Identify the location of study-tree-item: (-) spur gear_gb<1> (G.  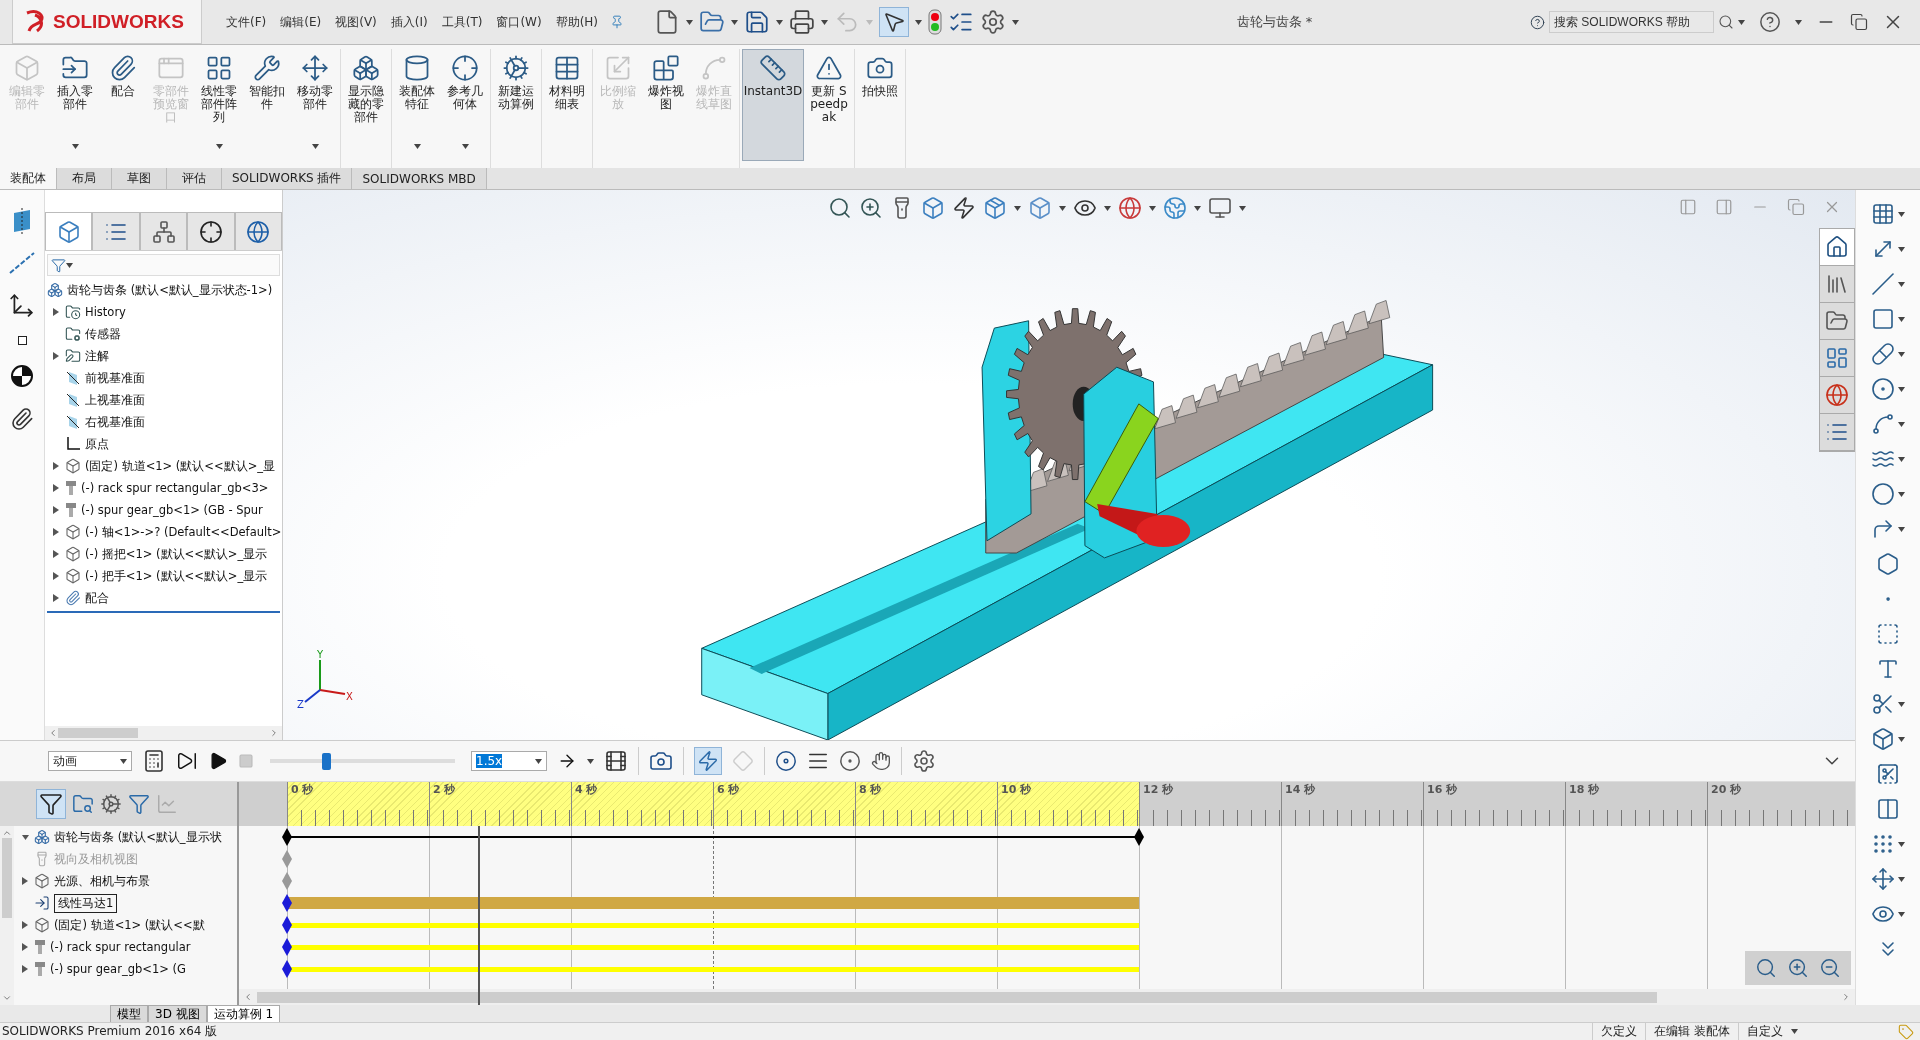
(118, 969).